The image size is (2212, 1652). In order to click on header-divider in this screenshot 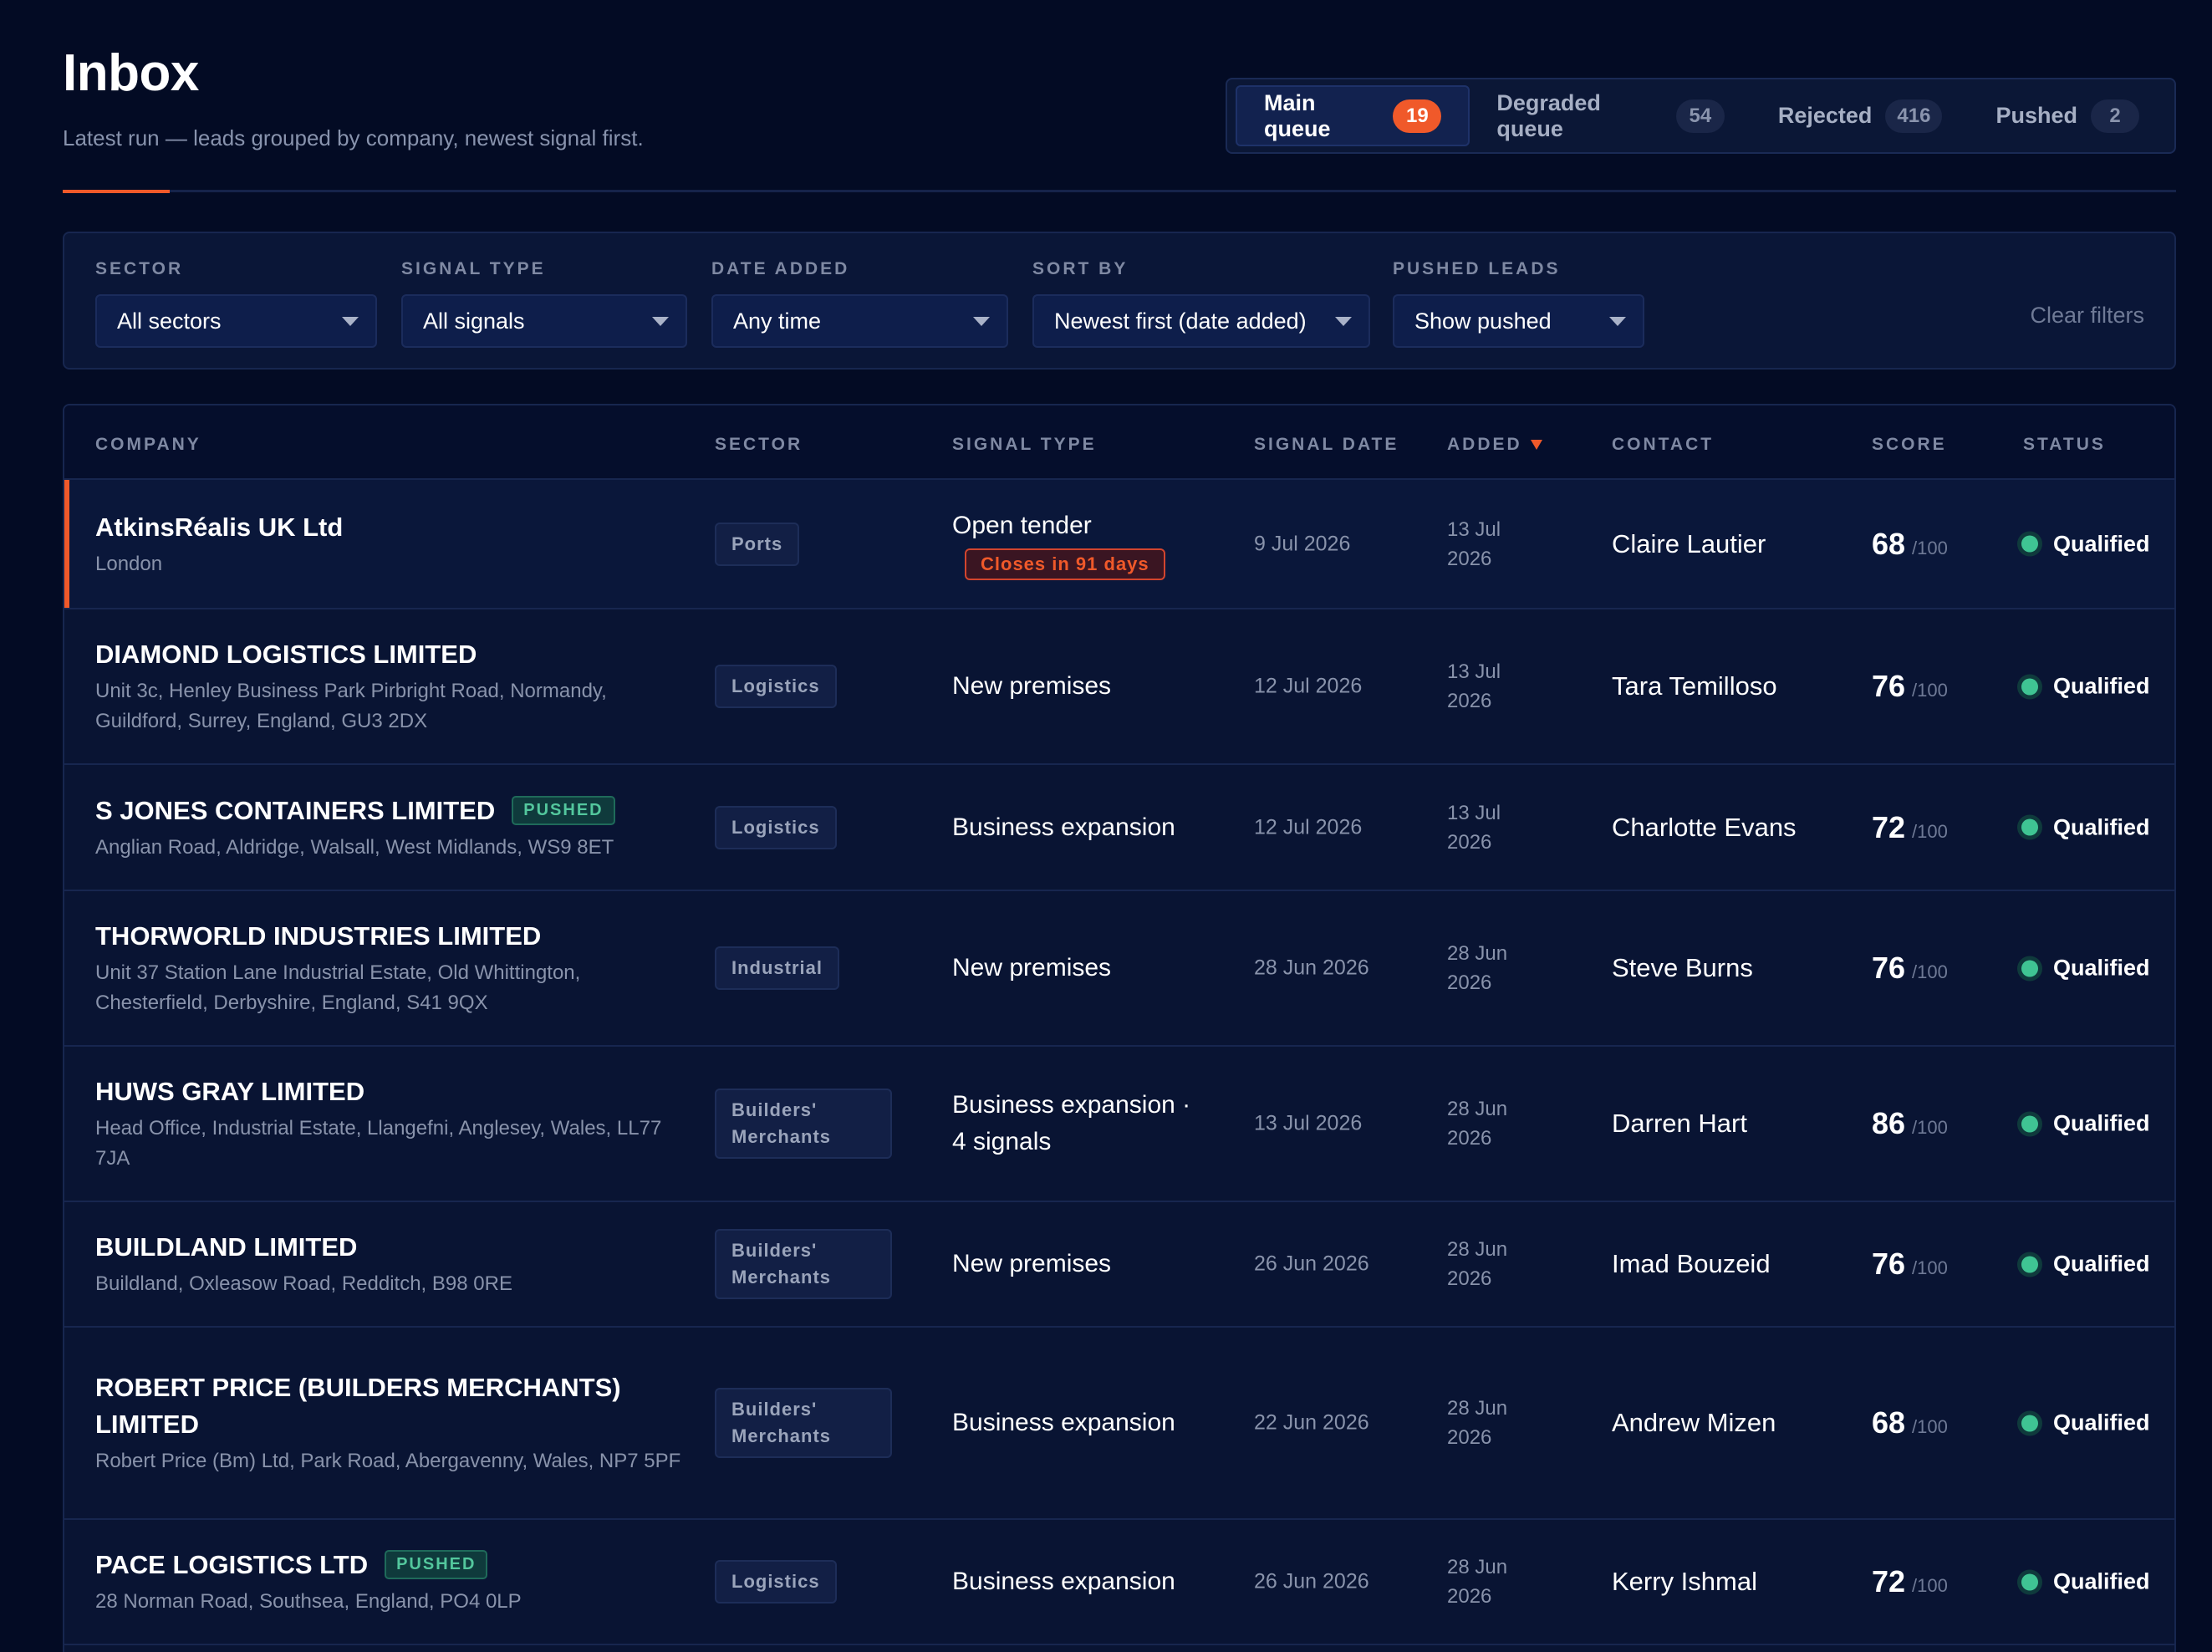, I will do `click(1119, 191)`.